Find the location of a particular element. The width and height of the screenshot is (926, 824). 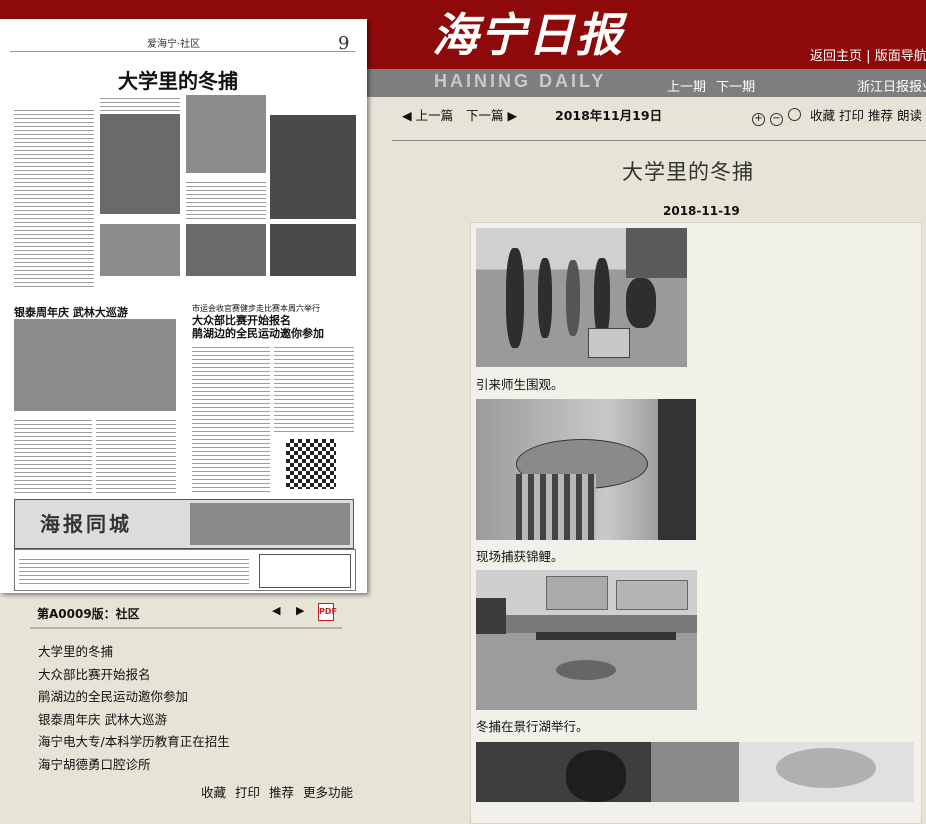

photo-person is located at coordinates (677, 469).